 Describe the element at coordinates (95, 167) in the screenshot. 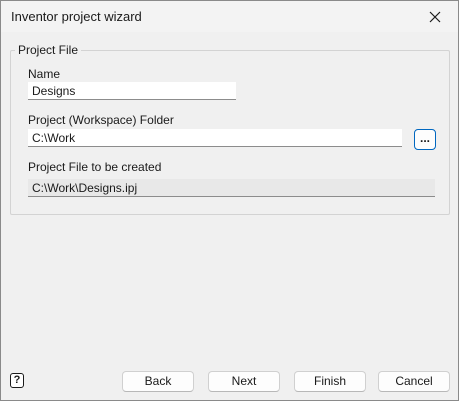

I see `project-file-label: Project File to be created` at that location.